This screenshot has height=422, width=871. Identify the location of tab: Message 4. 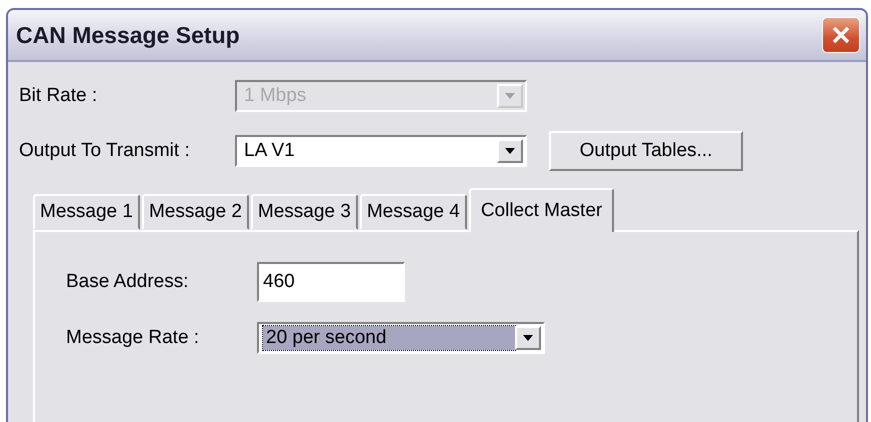
(413, 212).